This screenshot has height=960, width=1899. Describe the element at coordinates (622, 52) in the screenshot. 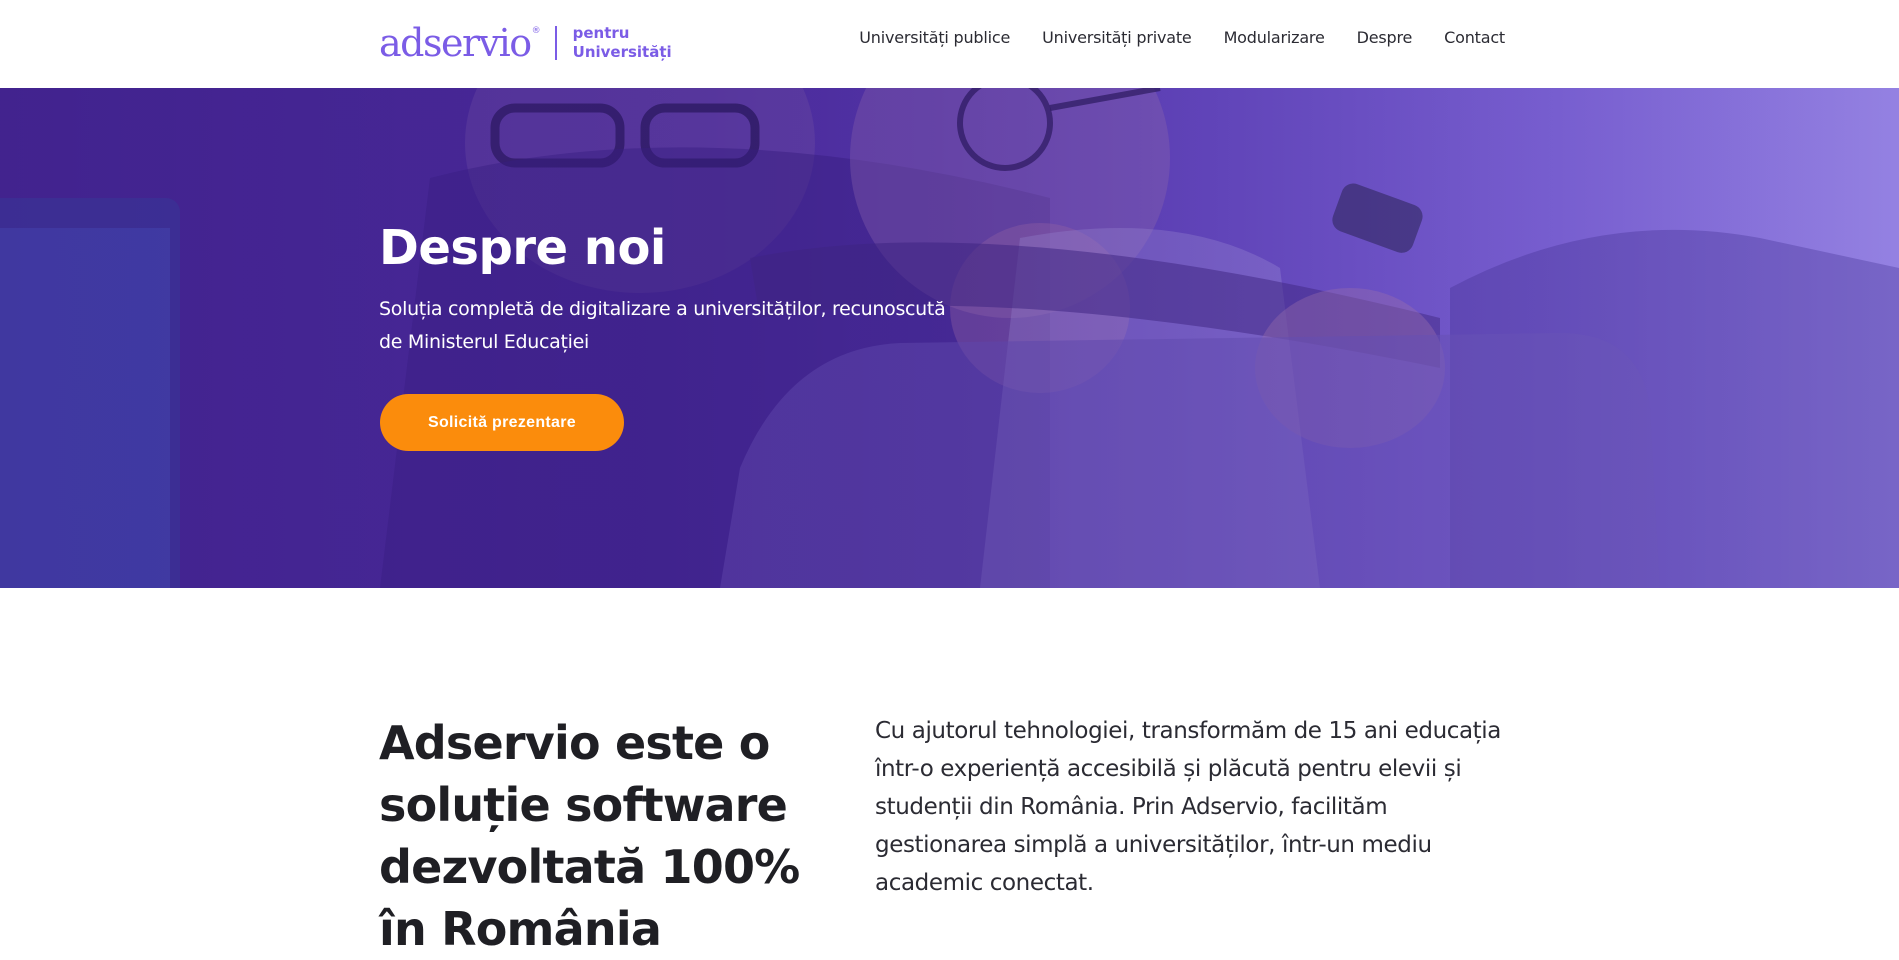

I see `logo-tagline-line2: Universități` at that location.